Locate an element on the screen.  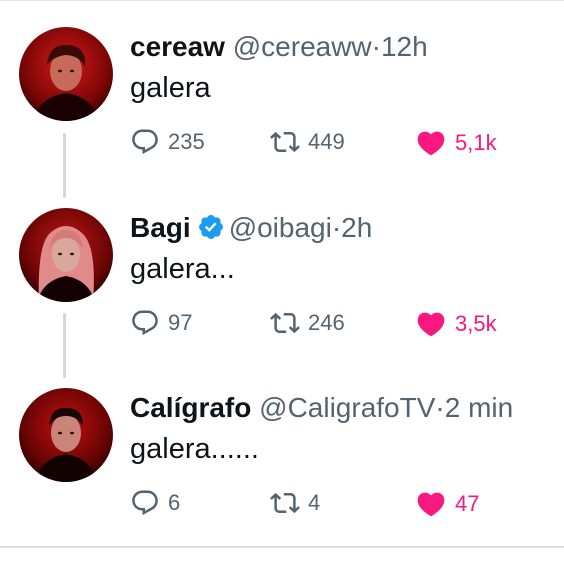
reply-count: 6 is located at coordinates (174, 502).